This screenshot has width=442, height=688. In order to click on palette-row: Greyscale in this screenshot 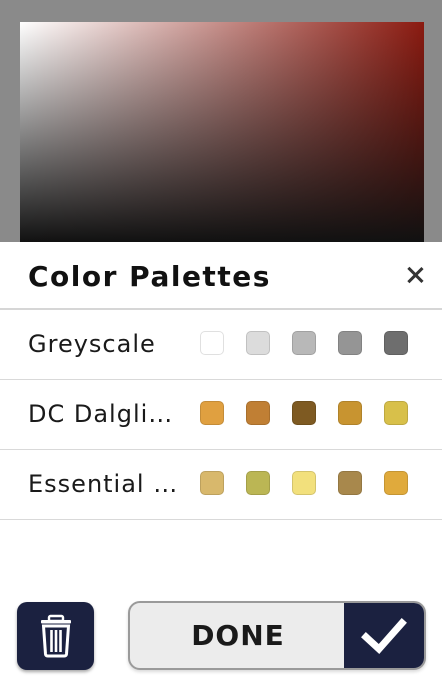, I will do `click(221, 345)`.